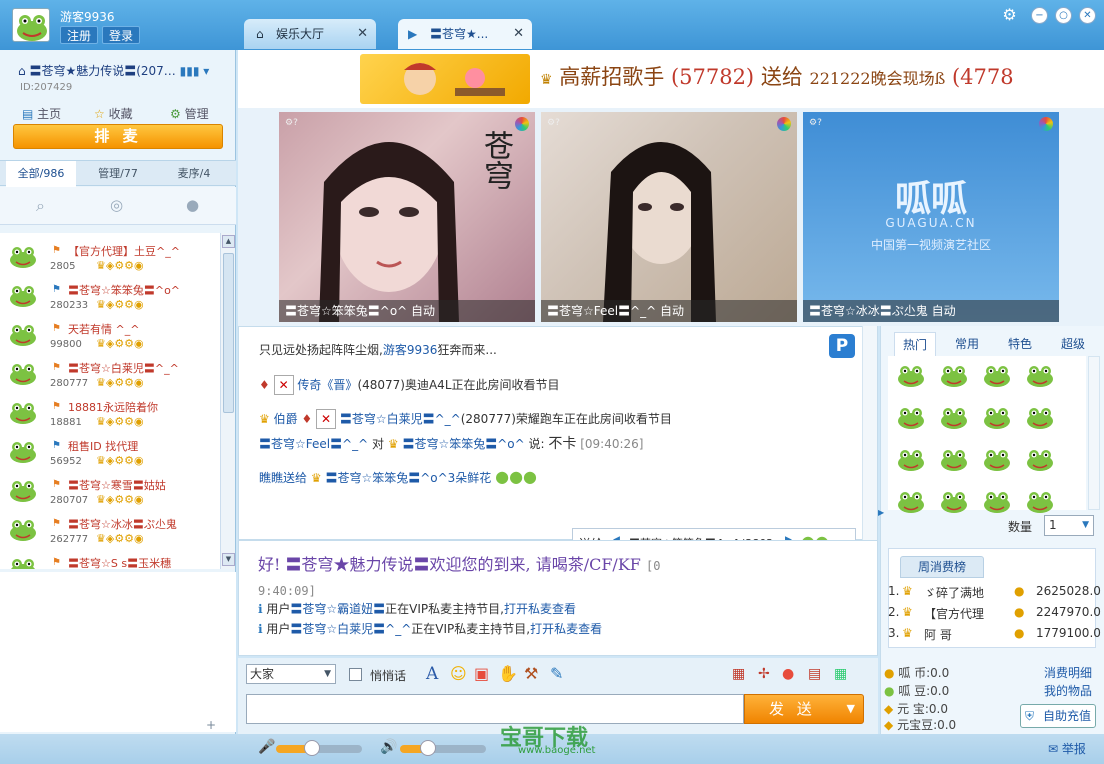 This screenshot has width=1104, height=764. What do you see at coordinates (228, 559) in the screenshot?
I see `scroll-down-icon: ▼` at bounding box center [228, 559].